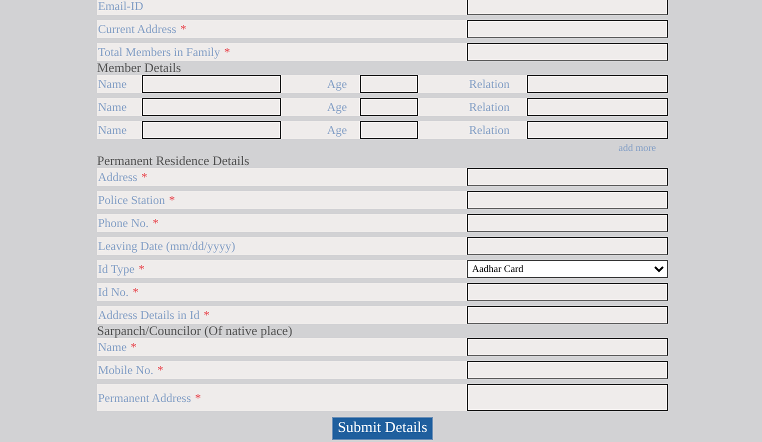 Image resolution: width=762 pixels, height=442 pixels. I want to click on field-label: Id Type, so click(116, 269).